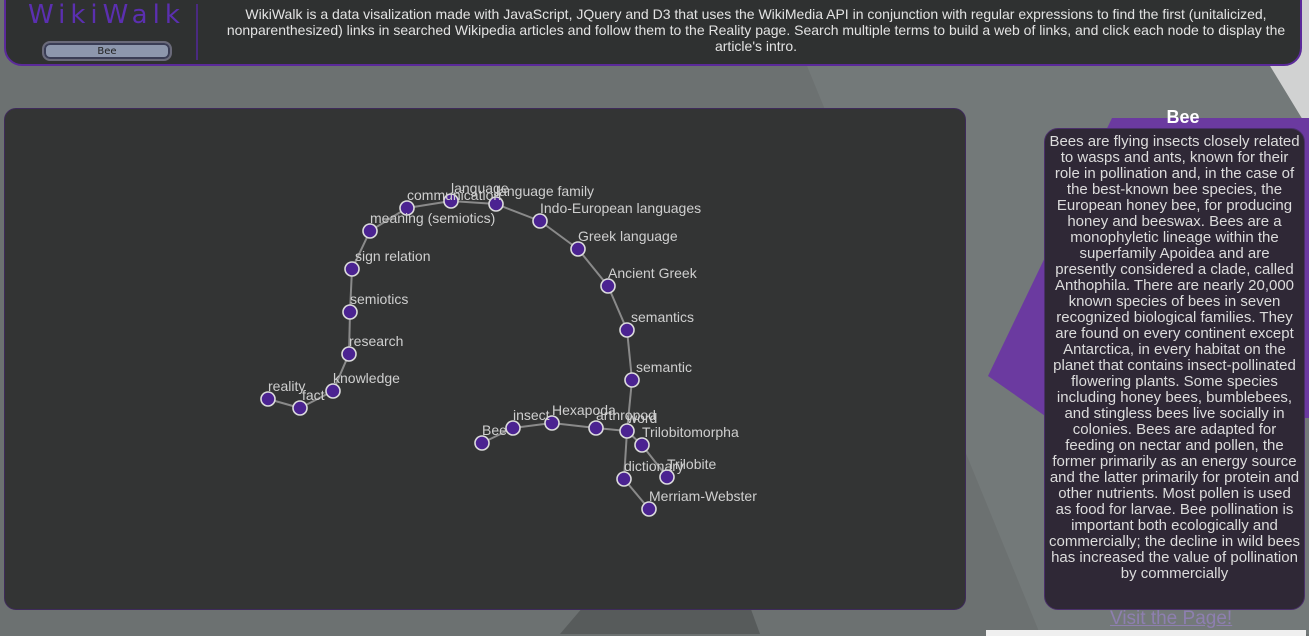 This screenshot has height=636, width=1309. I want to click on graph-node-label-dictionary: dictionary, so click(654, 466).